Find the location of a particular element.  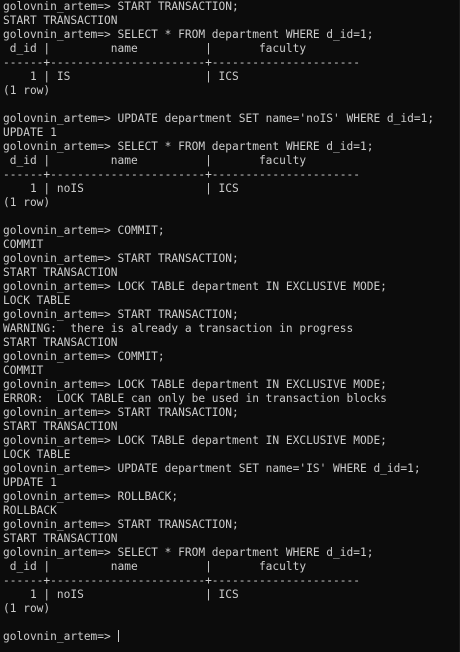

prompt-text: golovnin_artem=> is located at coordinates (60, 636).